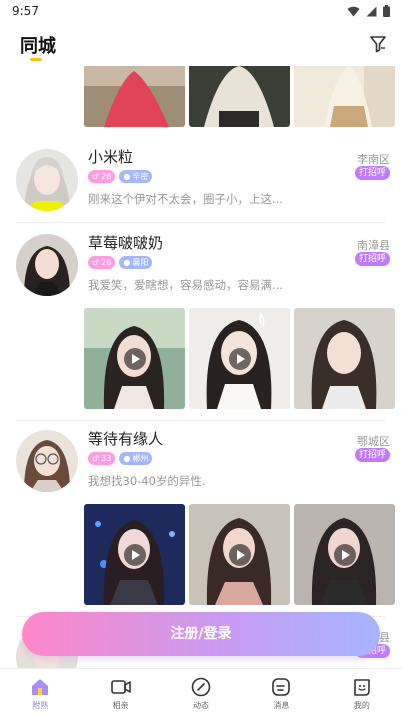 The height and width of the screenshot is (716, 402). What do you see at coordinates (201, 45) in the screenshot?
I see `header: 同城` at bounding box center [201, 45].